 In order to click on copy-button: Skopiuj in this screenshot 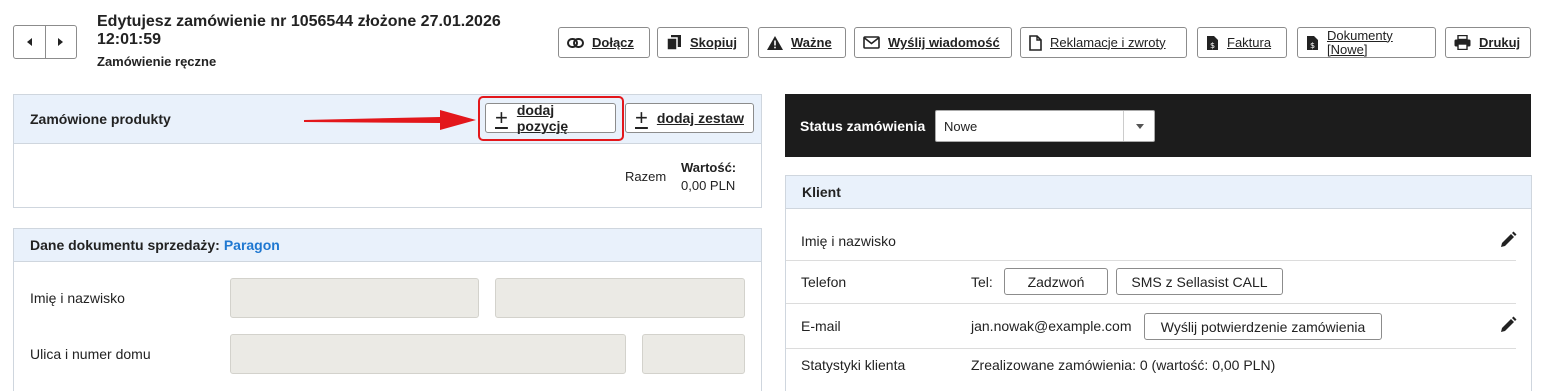, I will do `click(703, 42)`.